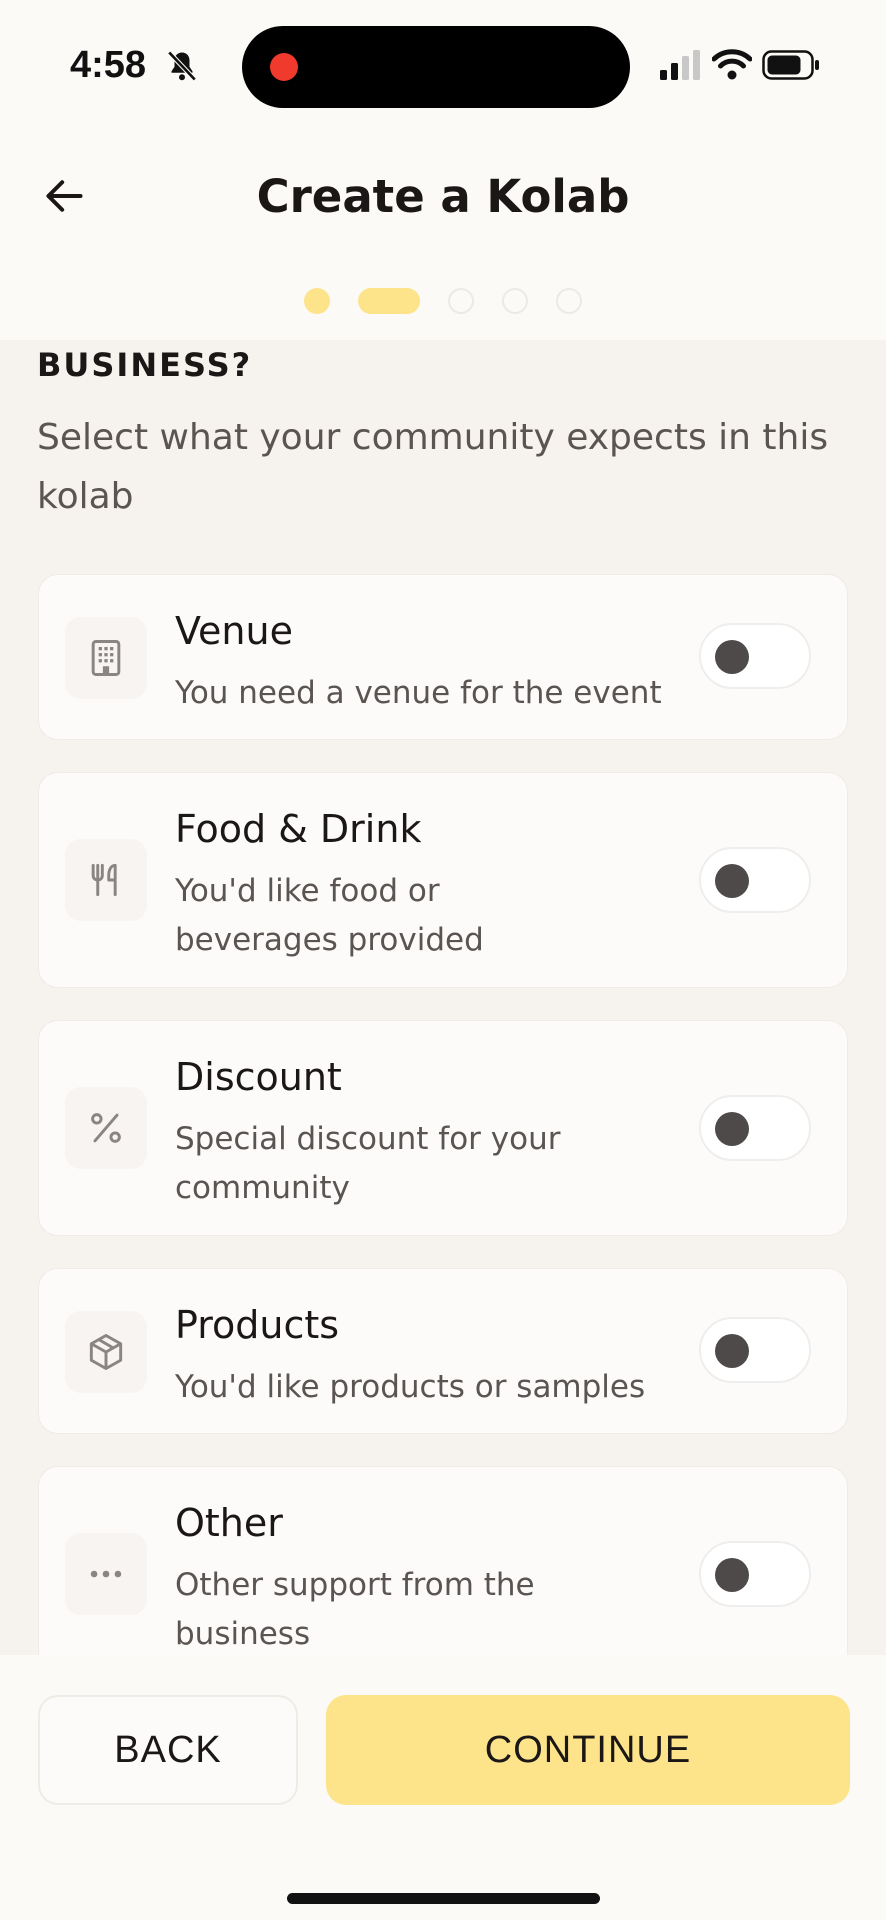  What do you see at coordinates (229, 1523) in the screenshot?
I see `option-title: Other` at bounding box center [229, 1523].